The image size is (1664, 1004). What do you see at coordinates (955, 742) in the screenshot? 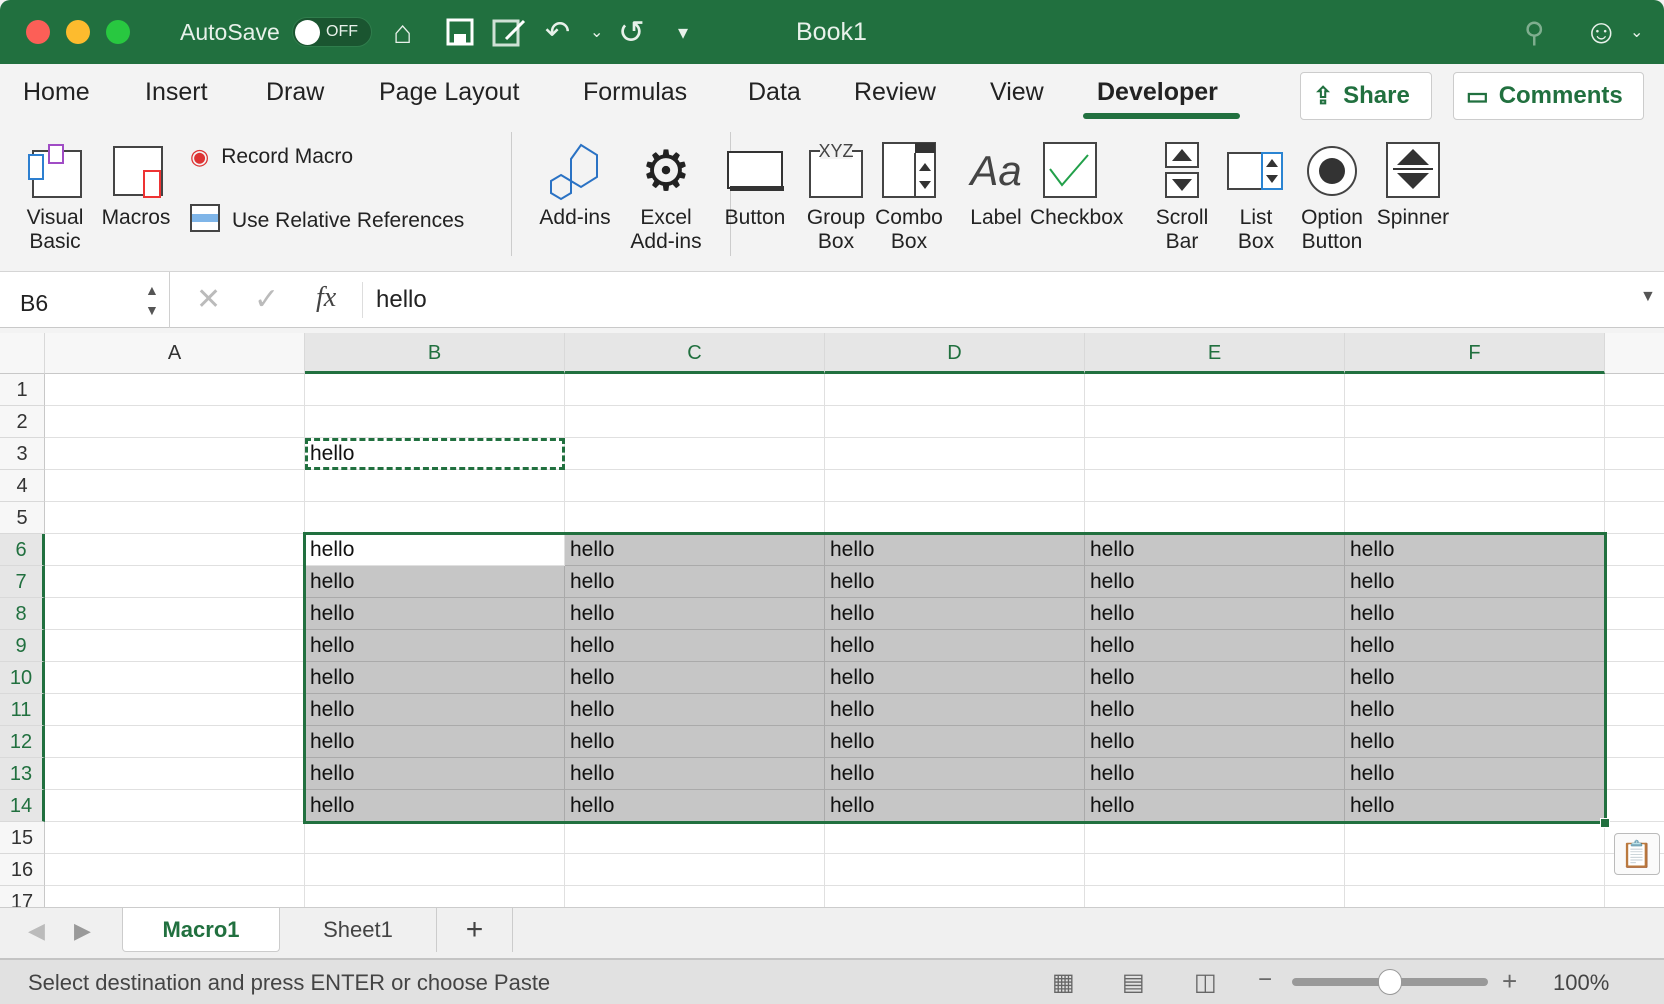
I see `cell-D12: hello` at bounding box center [955, 742].